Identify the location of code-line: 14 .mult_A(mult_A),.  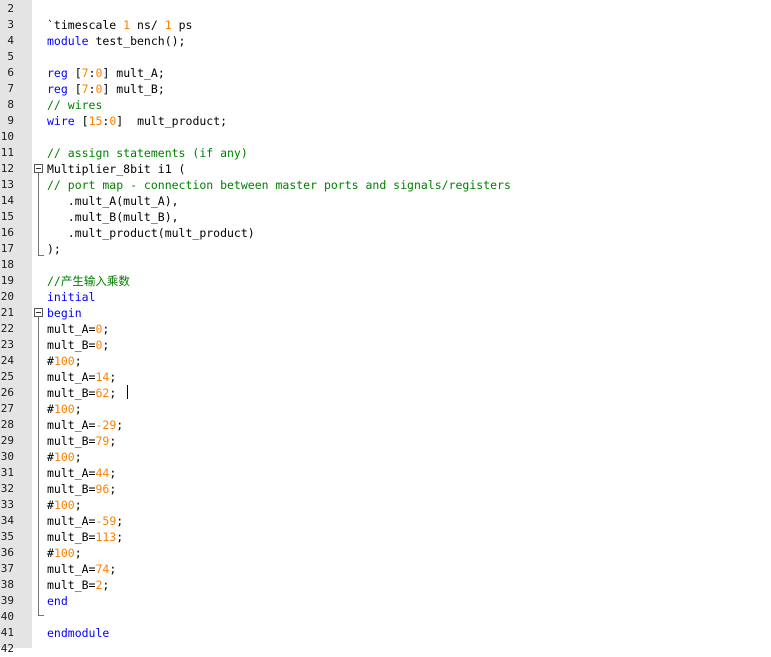
(385, 201).